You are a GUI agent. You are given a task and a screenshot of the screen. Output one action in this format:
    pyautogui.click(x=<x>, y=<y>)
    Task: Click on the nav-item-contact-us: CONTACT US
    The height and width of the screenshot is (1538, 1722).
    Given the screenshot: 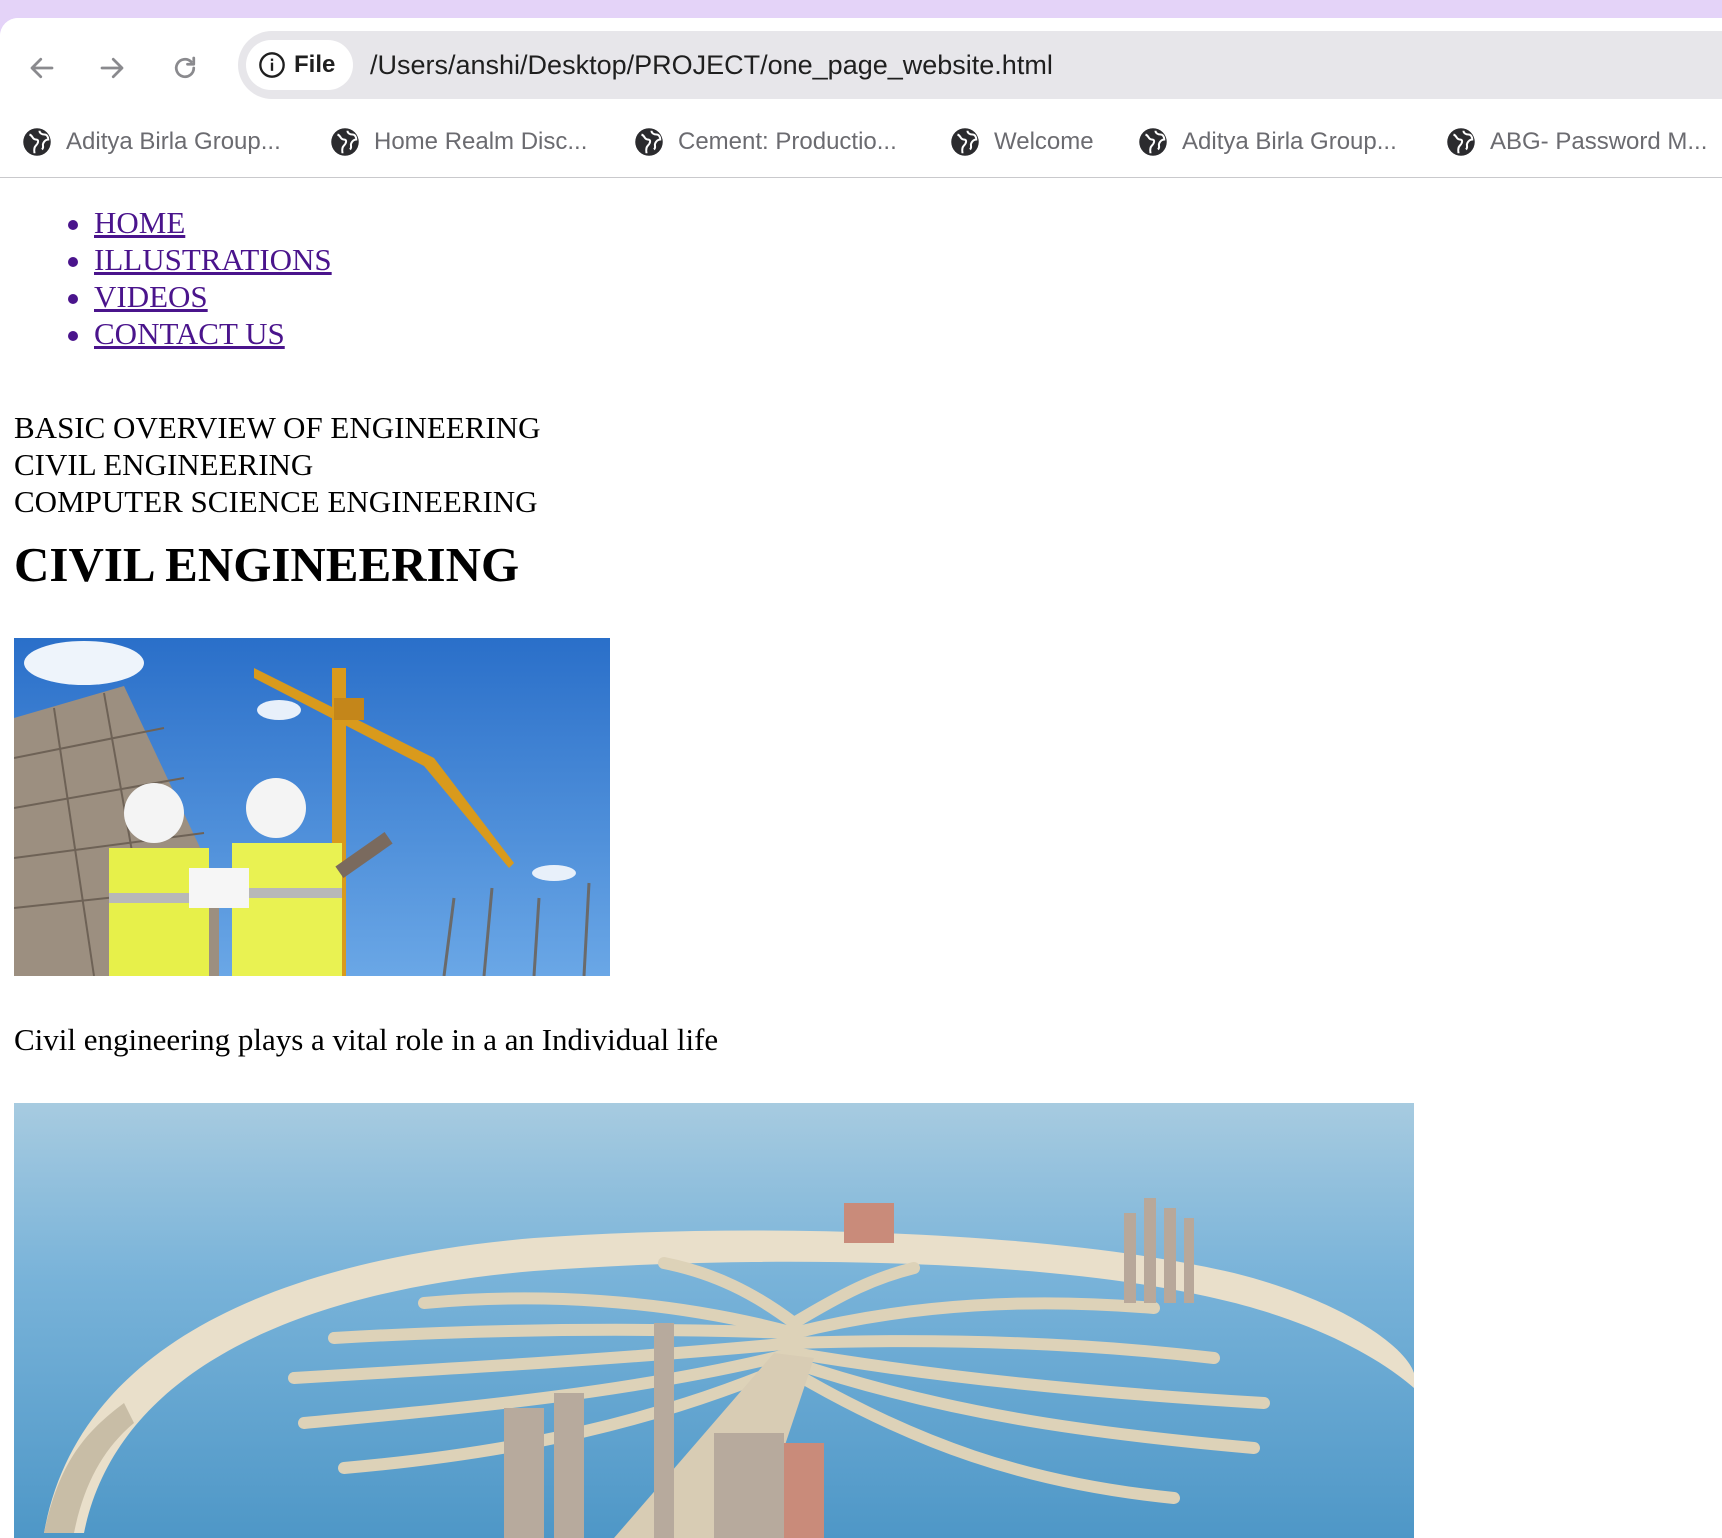 What is the action you would take?
    pyautogui.click(x=197, y=333)
    